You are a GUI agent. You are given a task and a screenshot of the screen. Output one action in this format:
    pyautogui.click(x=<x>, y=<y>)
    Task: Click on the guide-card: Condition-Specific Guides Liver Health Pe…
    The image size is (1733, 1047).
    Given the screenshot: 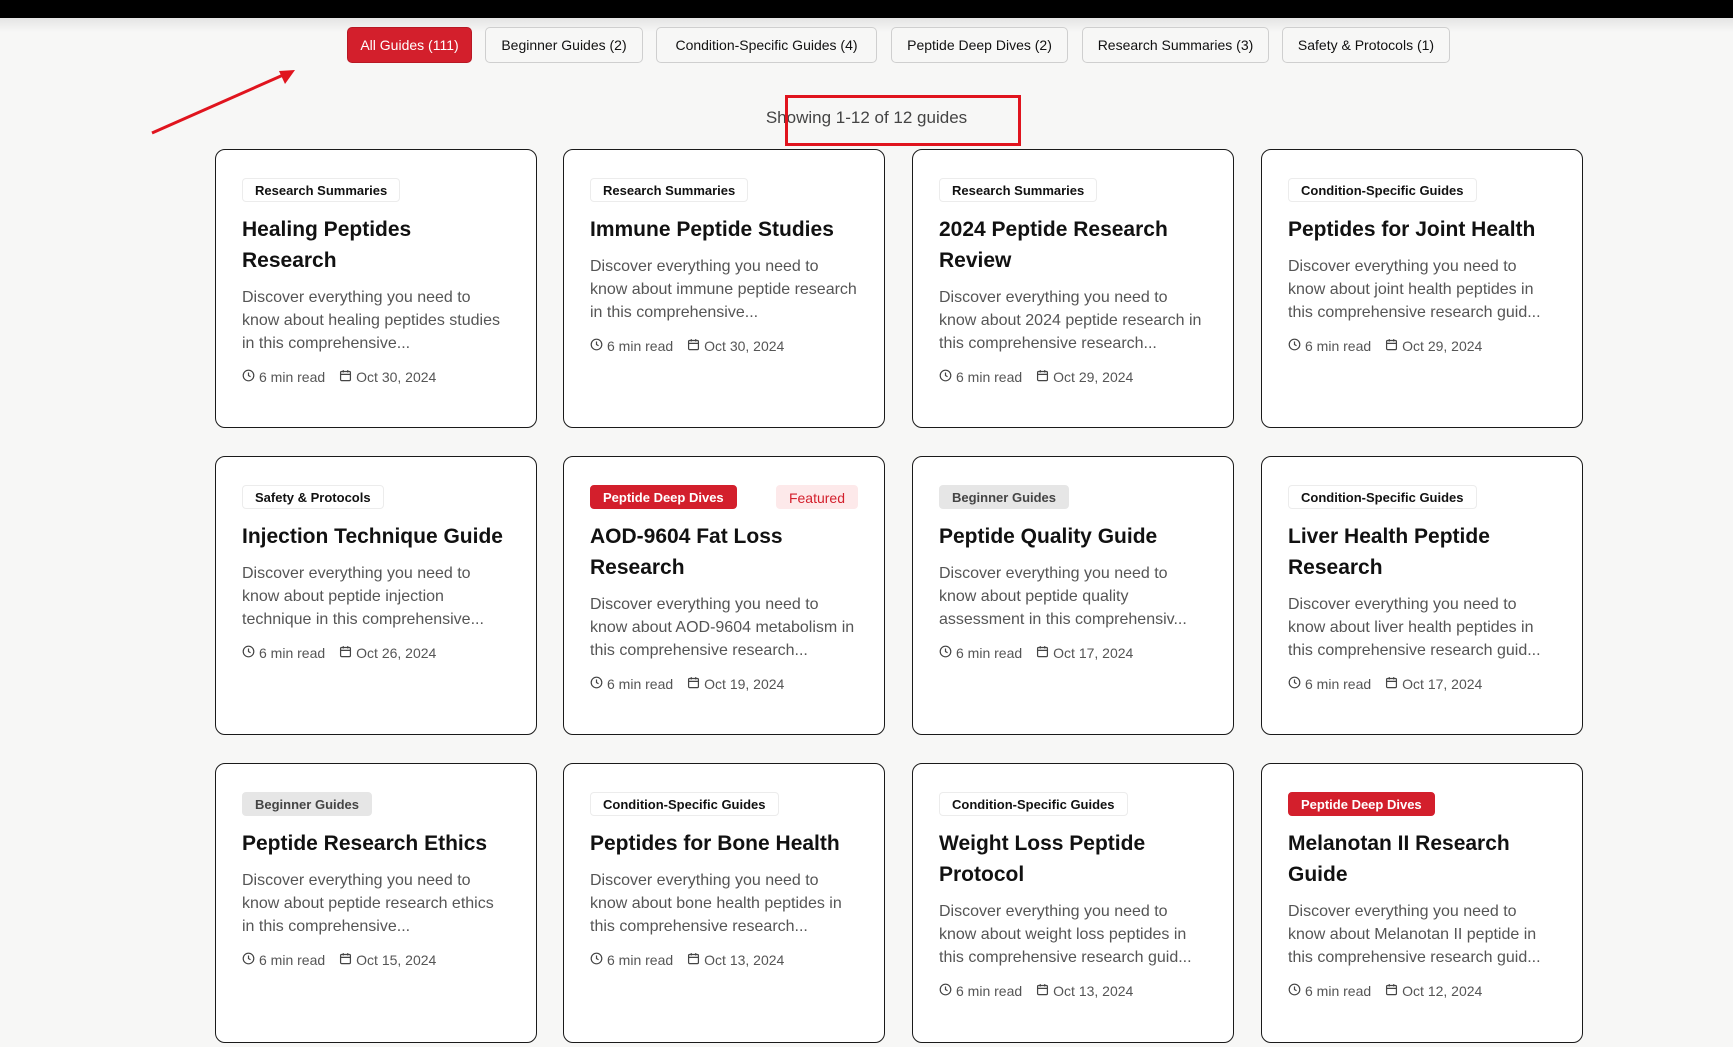 What is the action you would take?
    pyautogui.click(x=1422, y=595)
    